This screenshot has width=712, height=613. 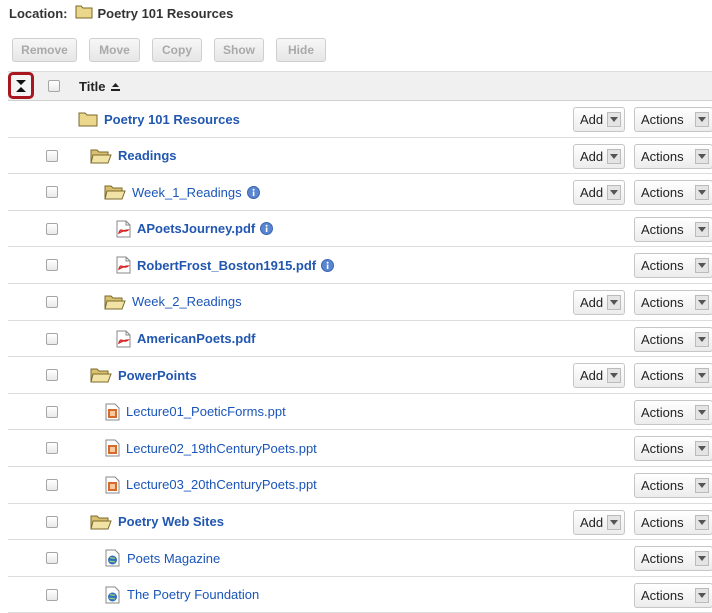 I want to click on title-column-header: Title, so click(x=92, y=86).